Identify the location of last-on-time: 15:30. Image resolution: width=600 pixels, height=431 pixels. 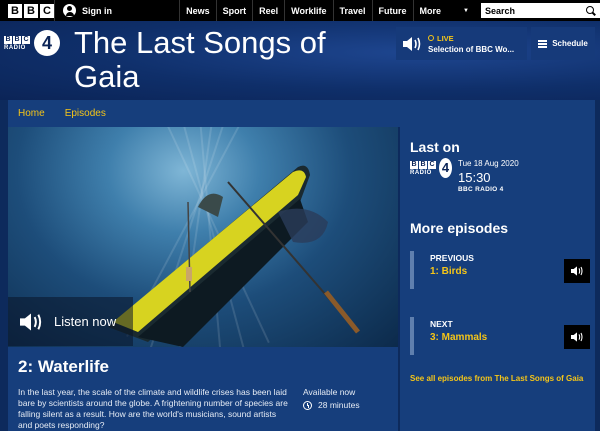
(474, 177).